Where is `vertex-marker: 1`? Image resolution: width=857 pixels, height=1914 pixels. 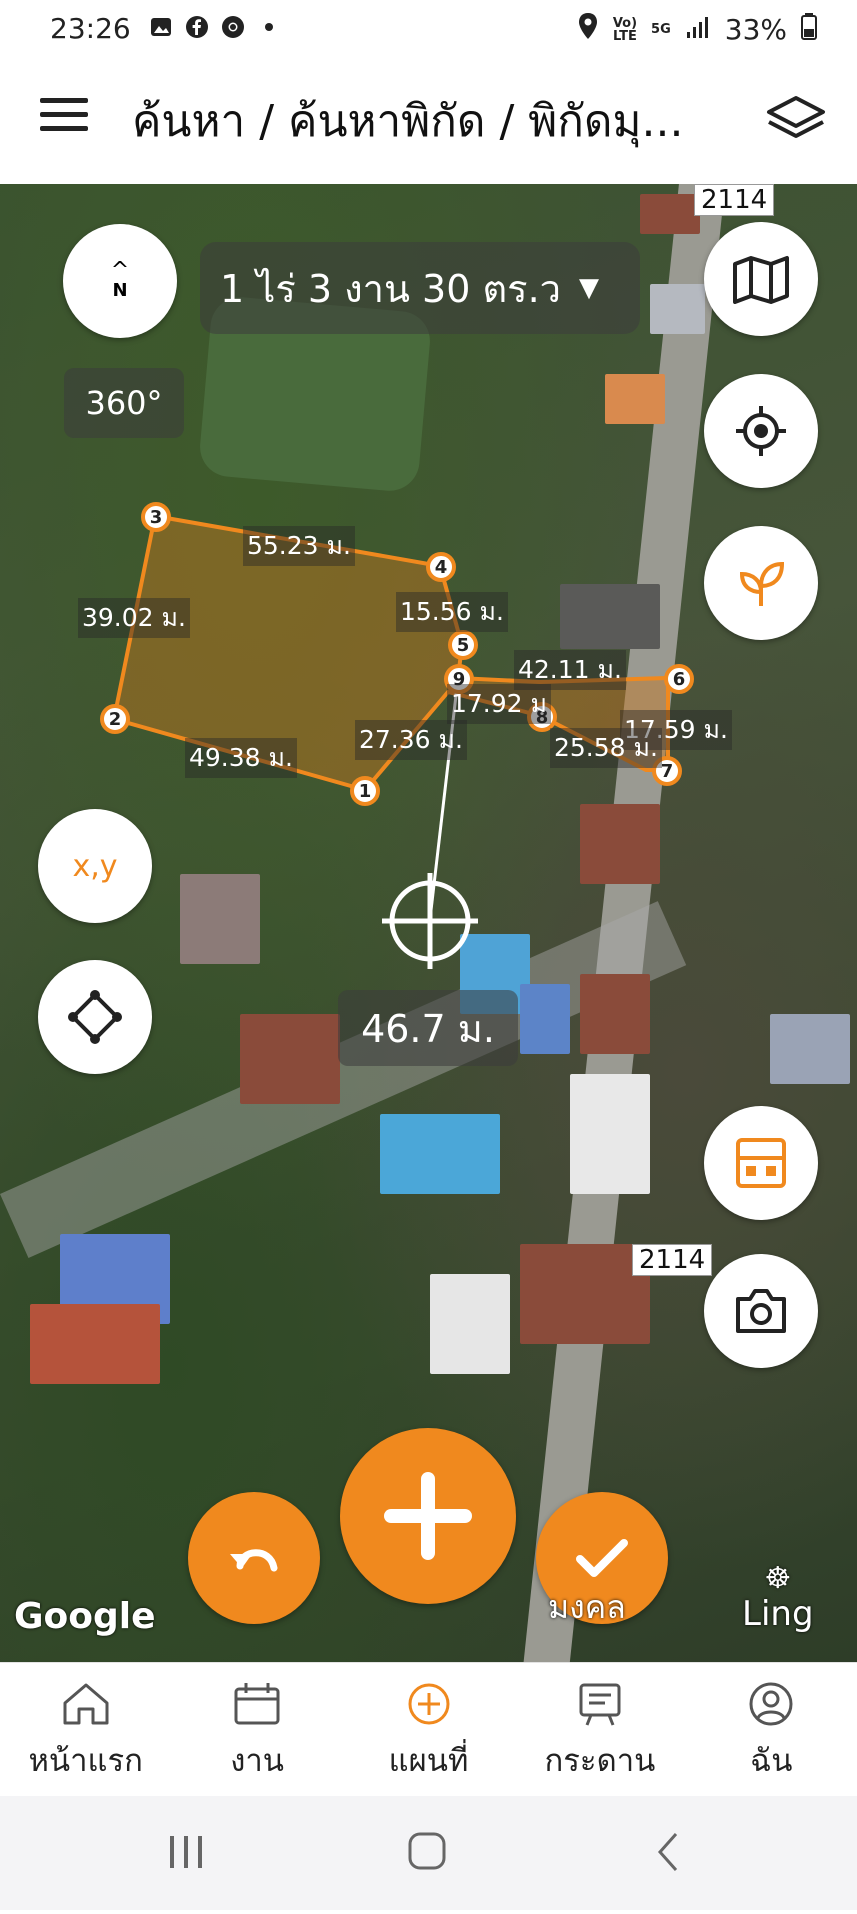 vertex-marker: 1 is located at coordinates (365, 791).